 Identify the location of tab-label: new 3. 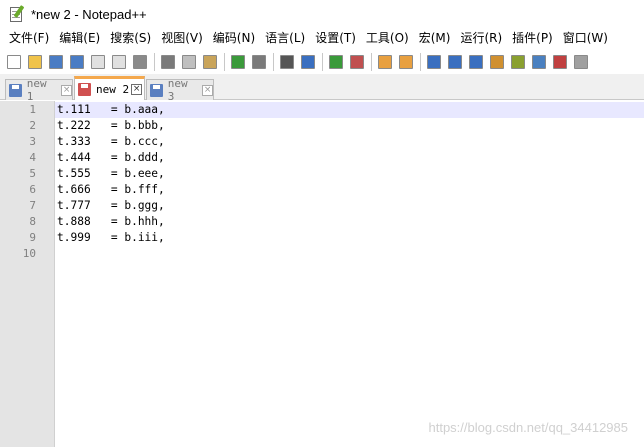
(177, 90).